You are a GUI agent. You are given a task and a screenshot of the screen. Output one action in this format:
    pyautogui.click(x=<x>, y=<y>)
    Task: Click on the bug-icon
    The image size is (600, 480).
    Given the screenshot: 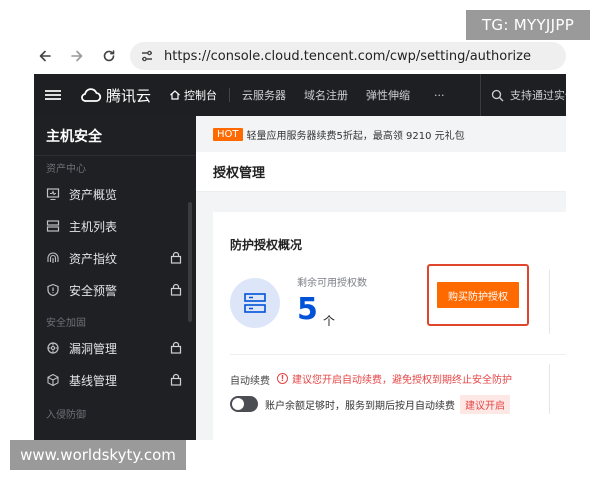 What is the action you would take?
    pyautogui.click(x=53, y=348)
    